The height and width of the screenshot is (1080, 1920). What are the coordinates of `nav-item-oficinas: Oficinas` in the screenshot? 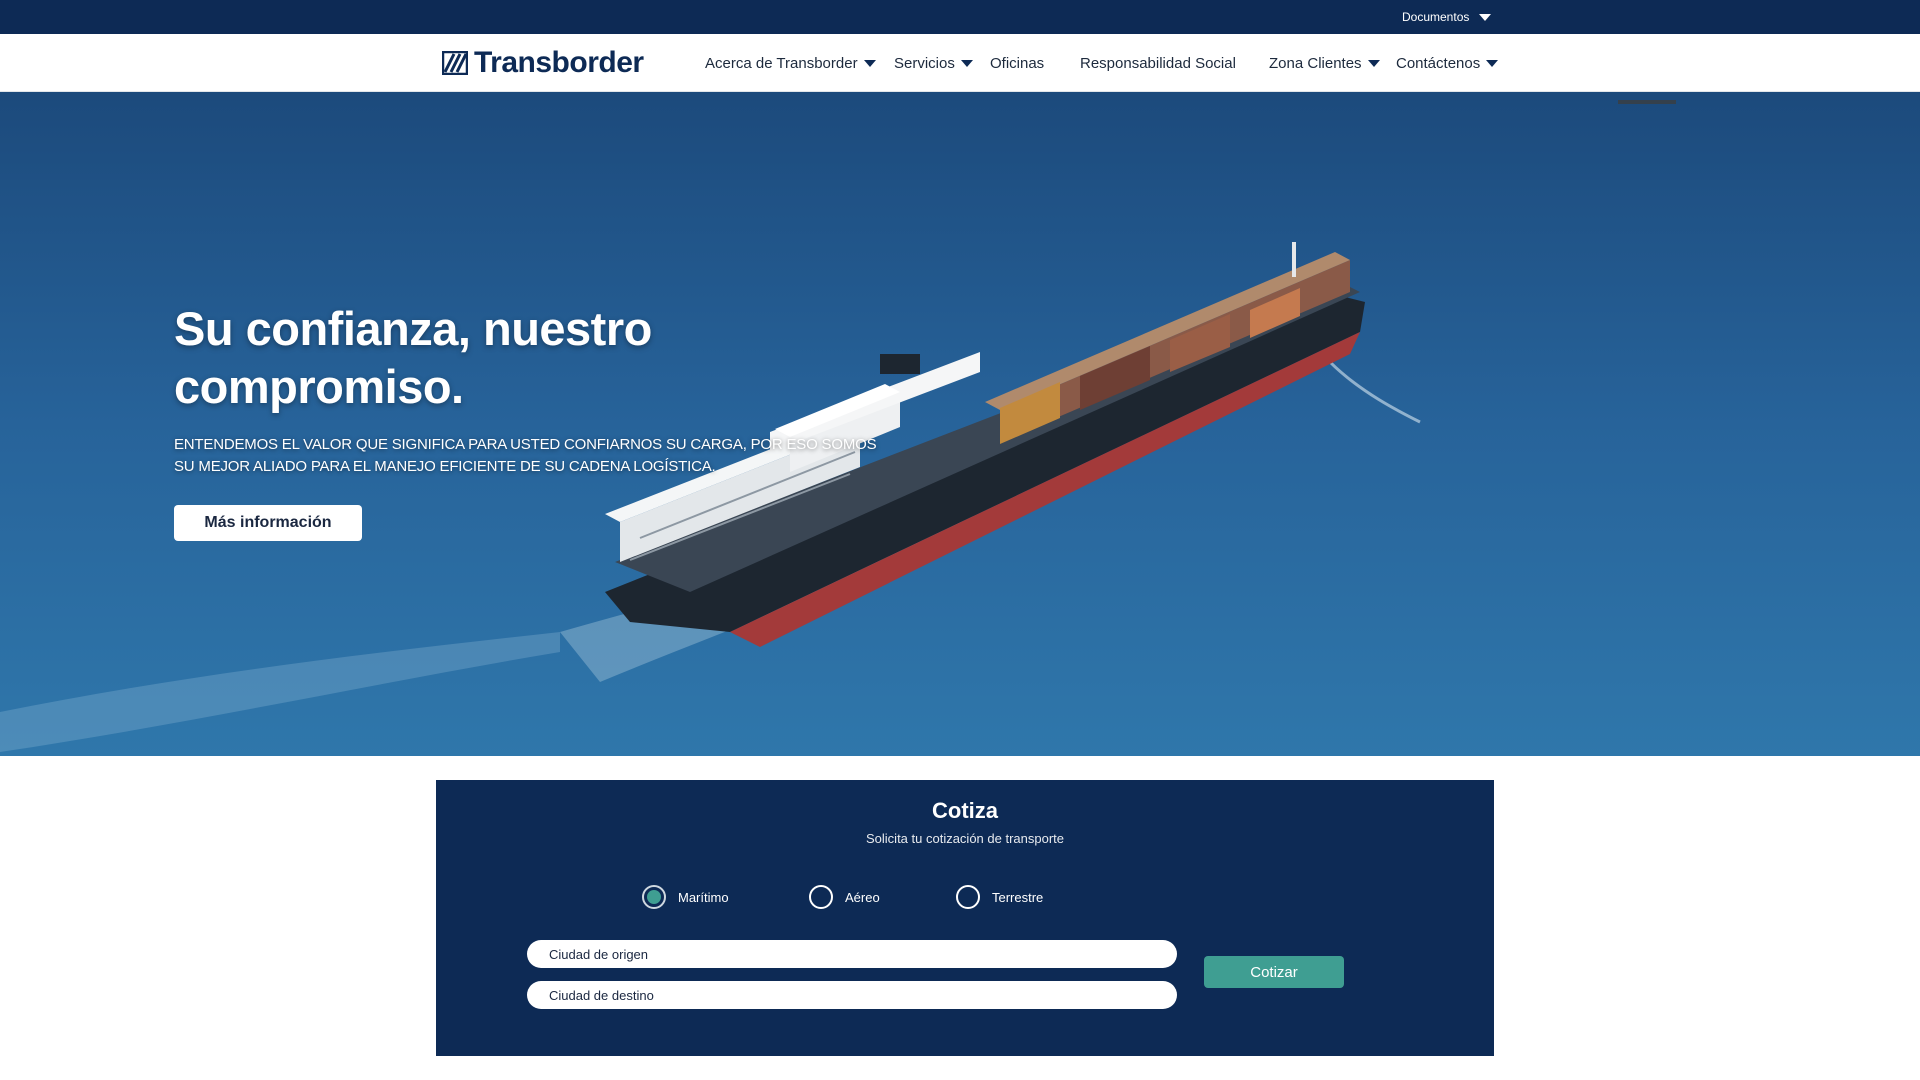 It's located at (1017, 63).